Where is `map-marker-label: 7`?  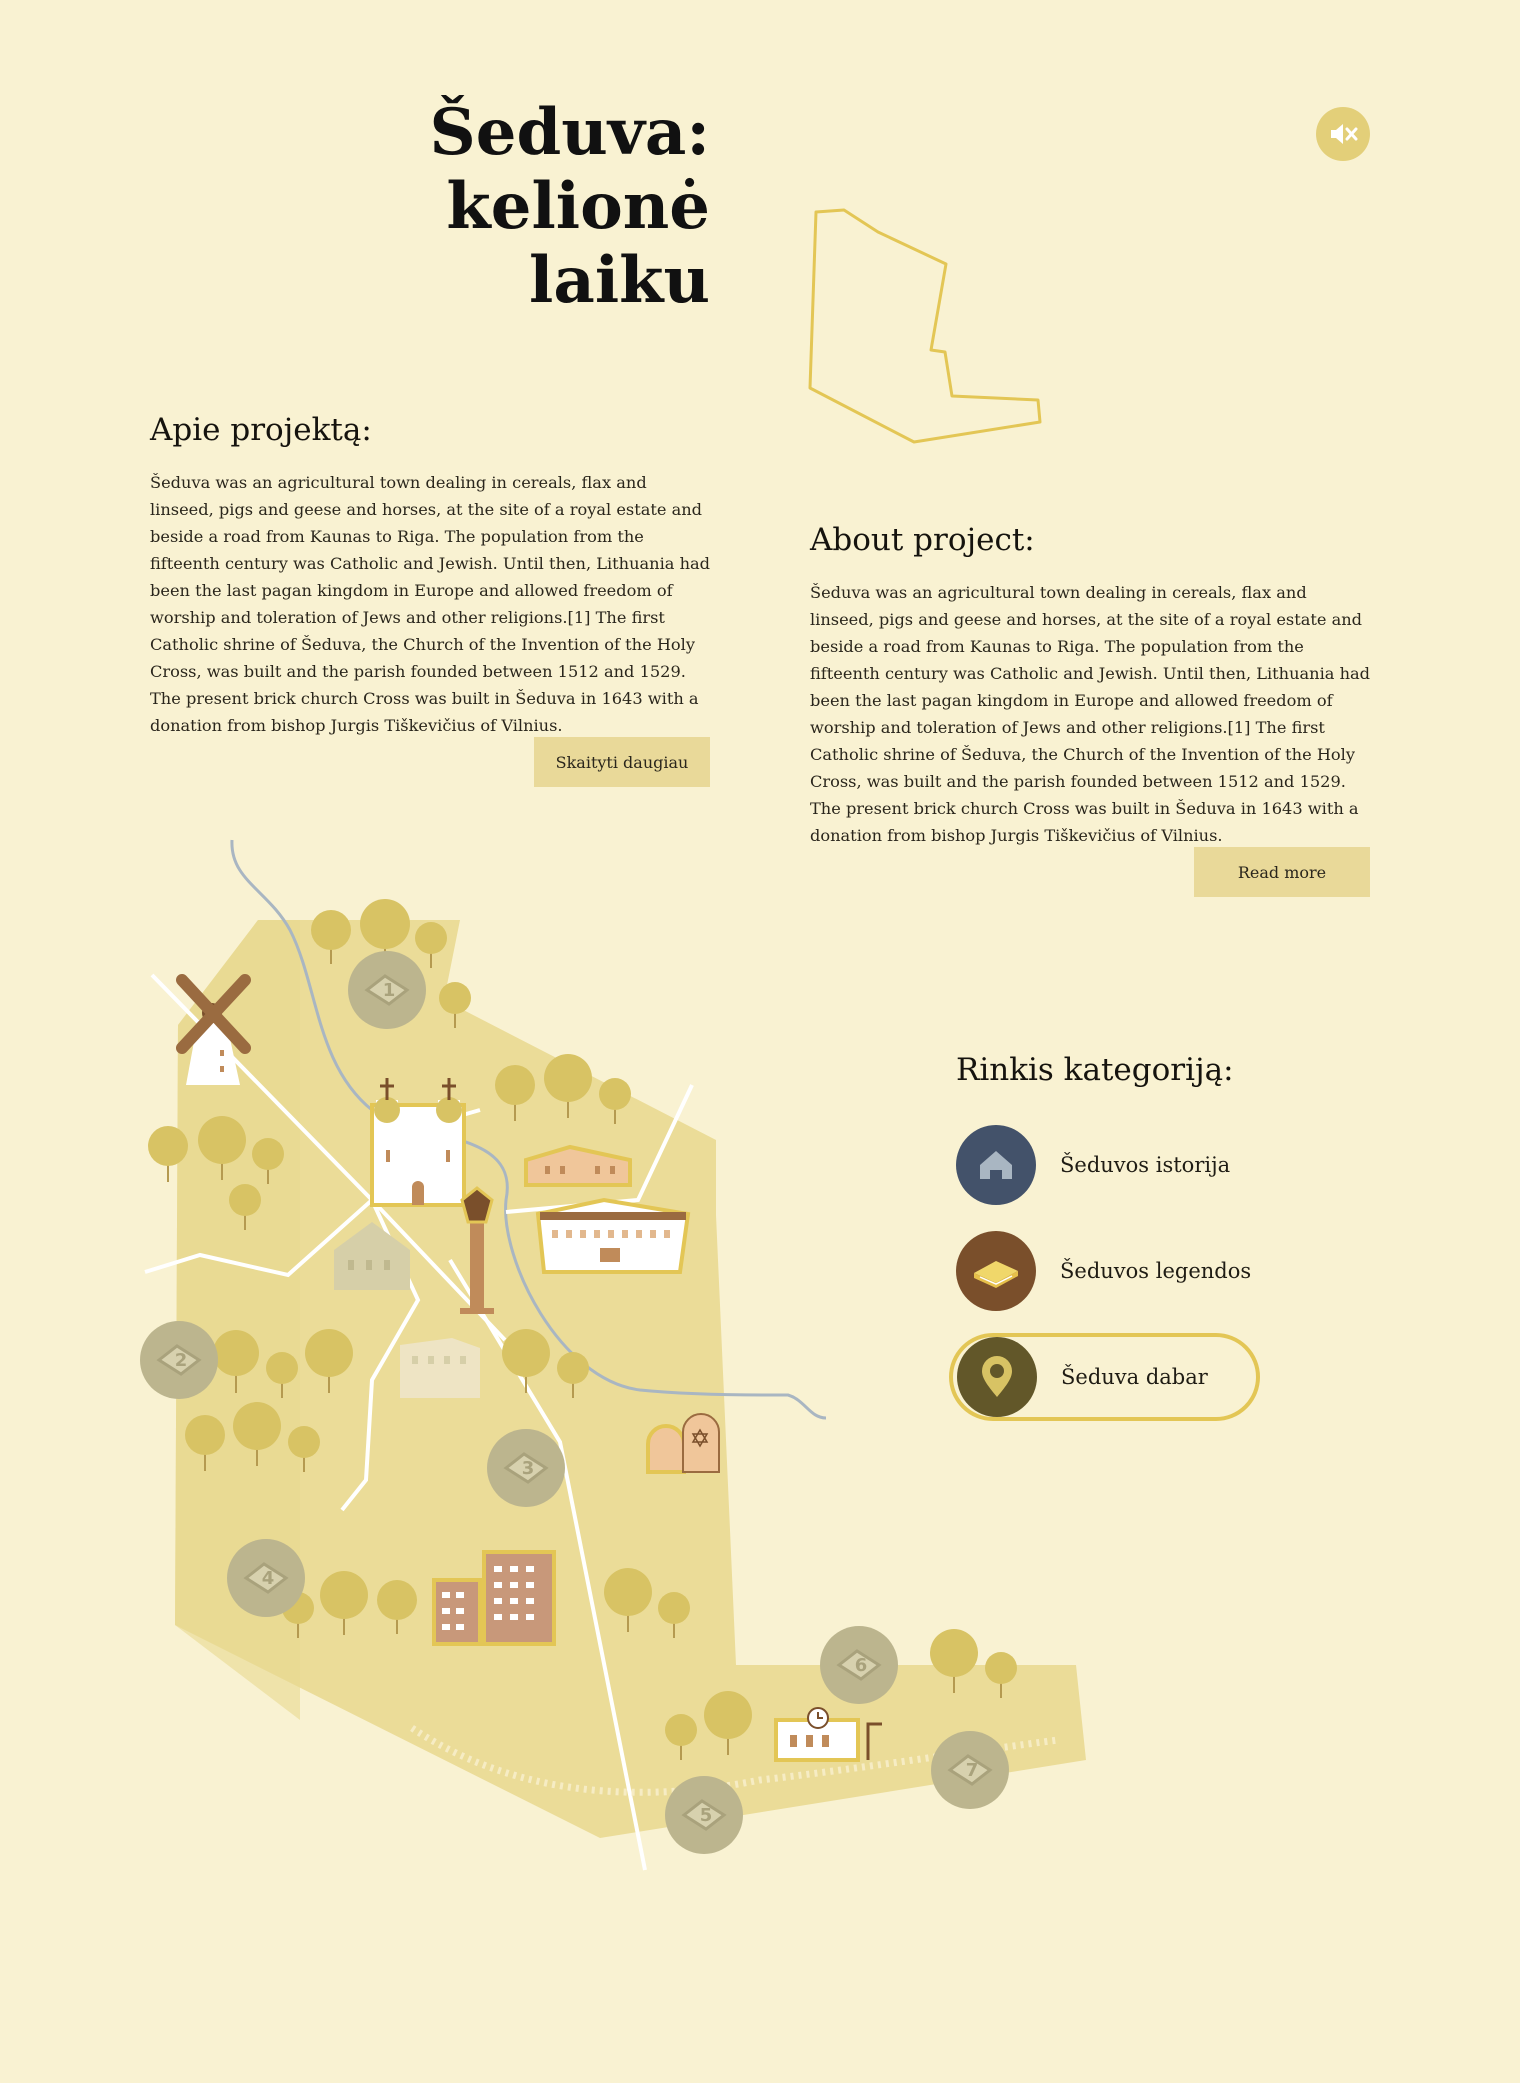
map-marker-label: 7 is located at coordinates (972, 1770).